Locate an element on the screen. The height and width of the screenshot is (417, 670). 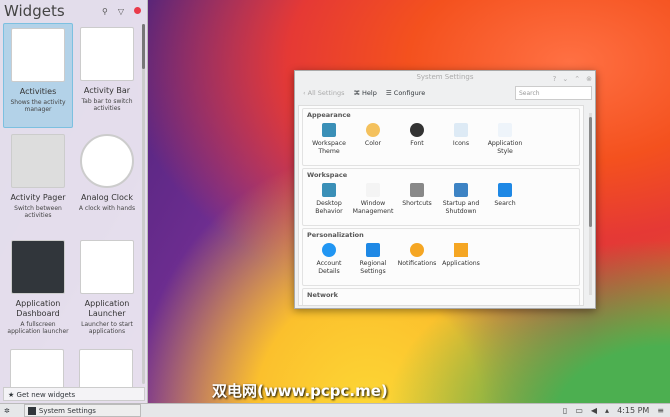
settings-item-label: Color is located at coordinates (373, 143).